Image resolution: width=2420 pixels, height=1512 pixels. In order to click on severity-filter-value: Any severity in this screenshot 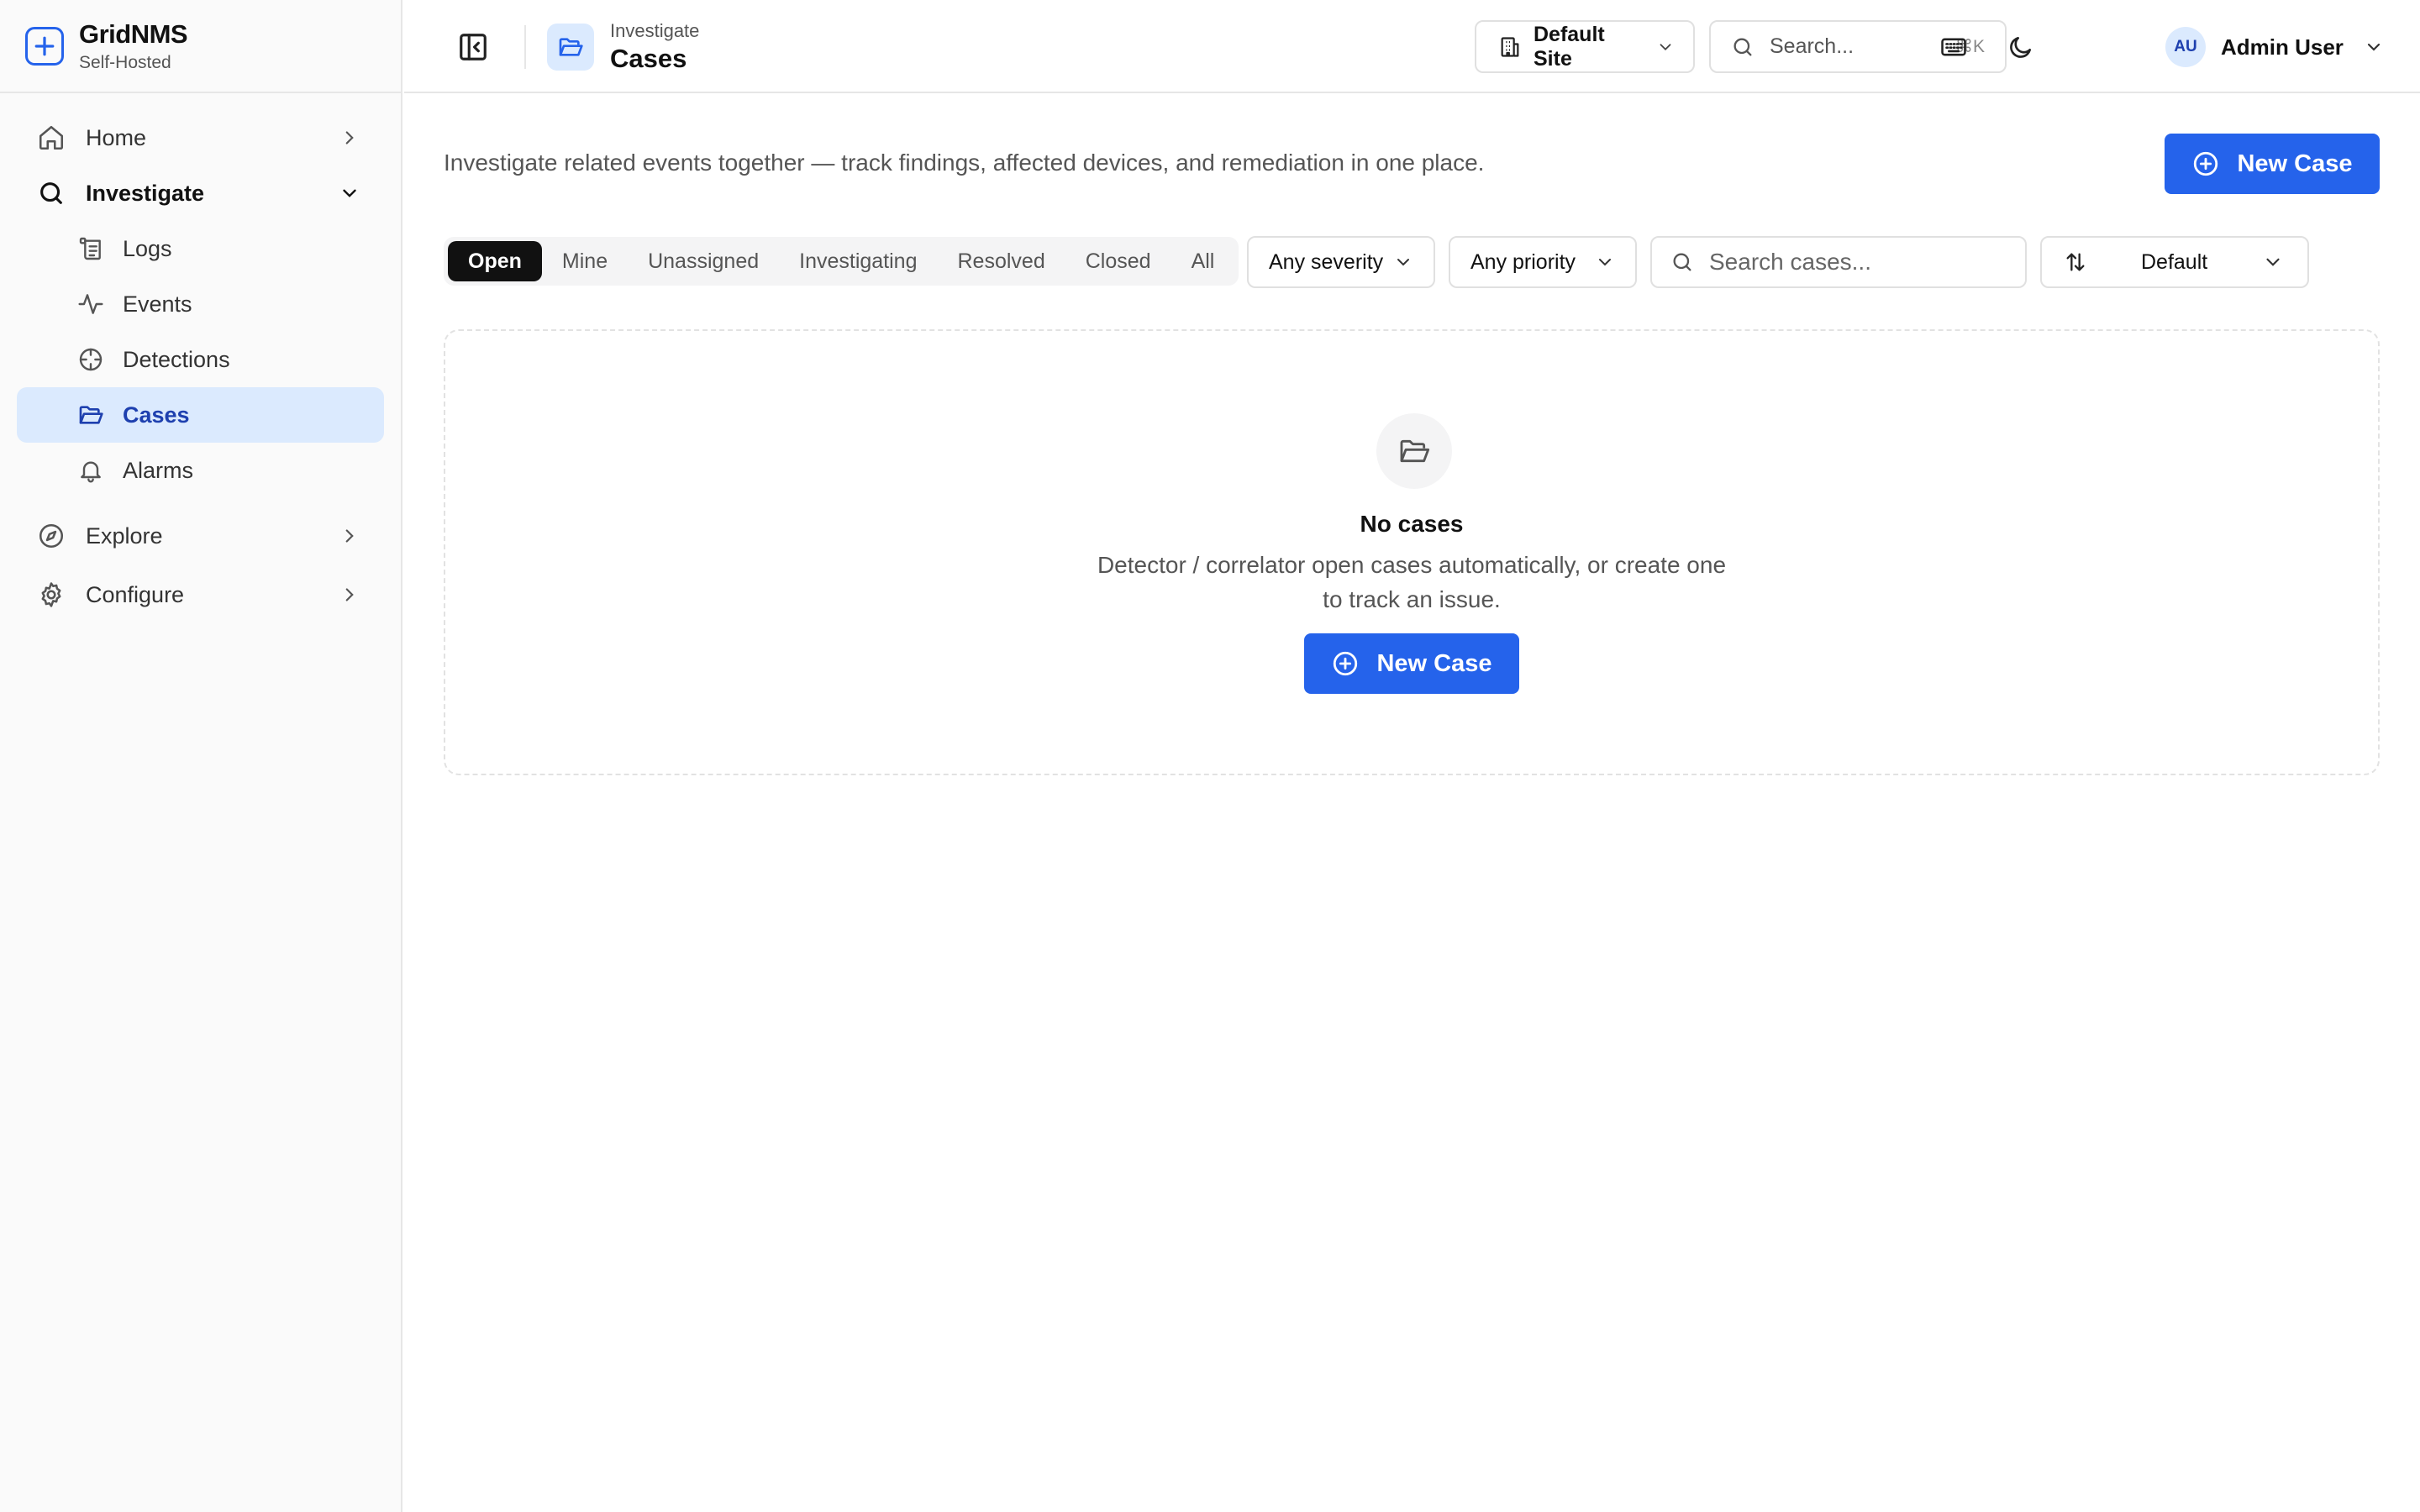, I will do `click(1326, 261)`.